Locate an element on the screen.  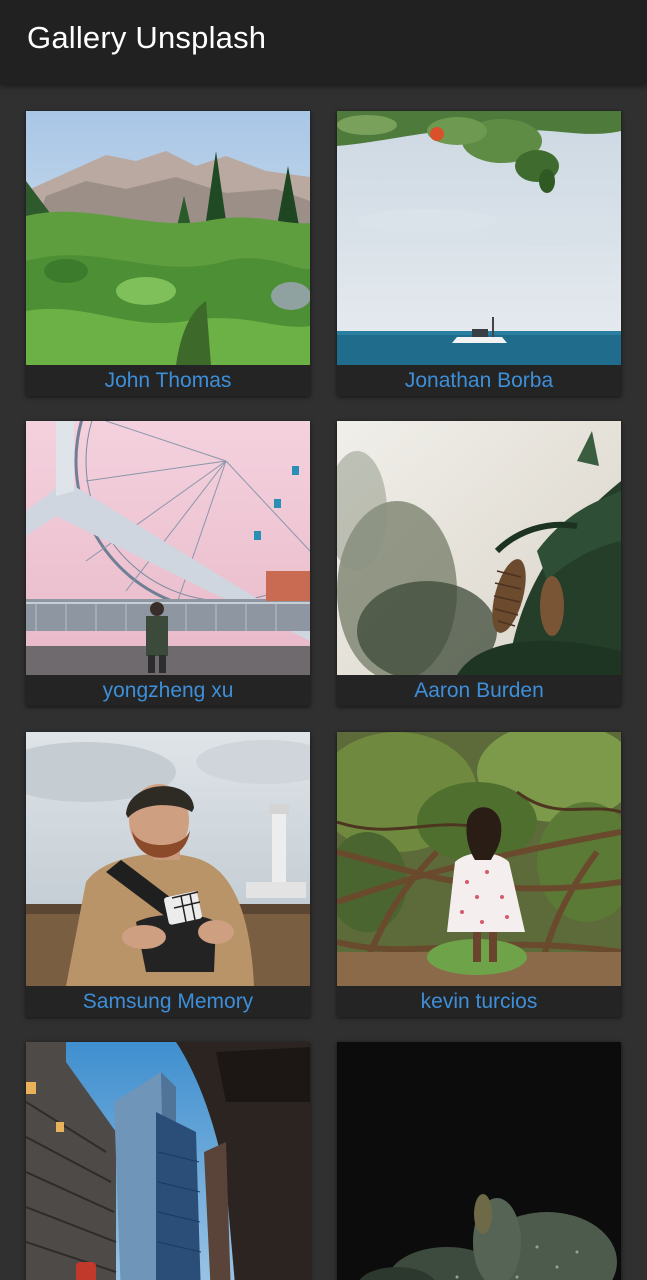
photo-card: Aaron Burden is located at coordinates (479, 563).